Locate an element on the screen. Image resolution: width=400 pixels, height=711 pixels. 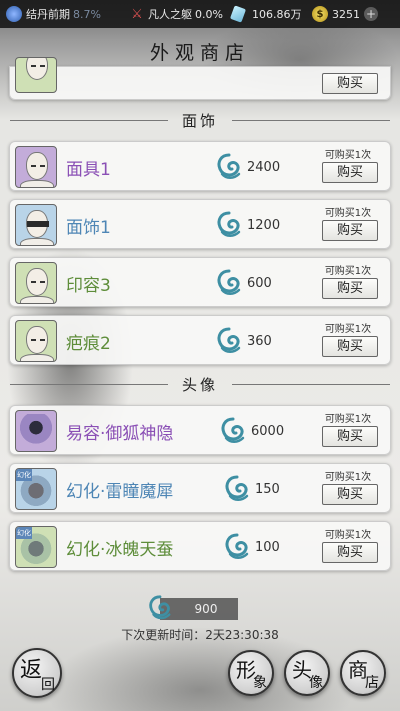
price-value: 360 is located at coordinates (259, 341).